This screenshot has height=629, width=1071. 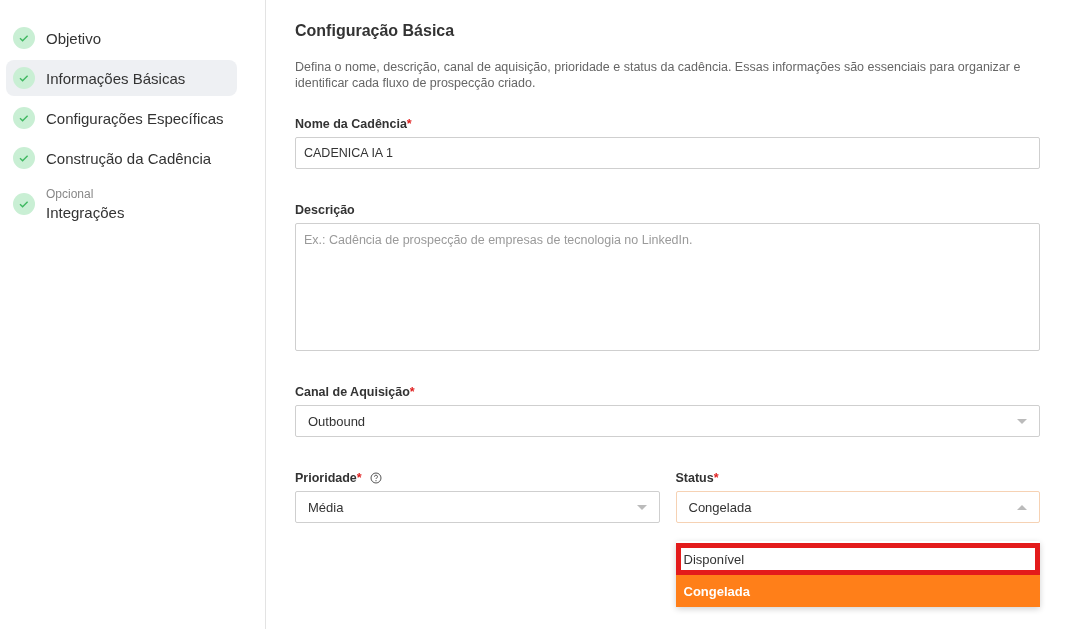 I want to click on step-item: Opcional Integrações, so click(x=121, y=204).